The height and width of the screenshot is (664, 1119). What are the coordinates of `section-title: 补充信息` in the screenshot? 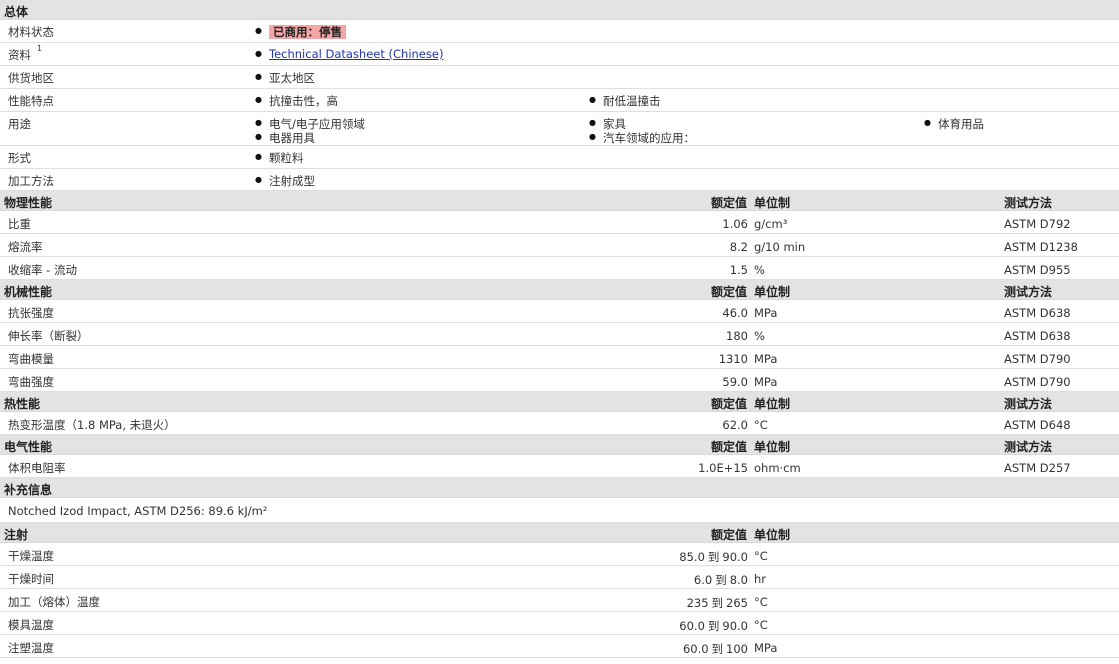 It's located at (28, 490).